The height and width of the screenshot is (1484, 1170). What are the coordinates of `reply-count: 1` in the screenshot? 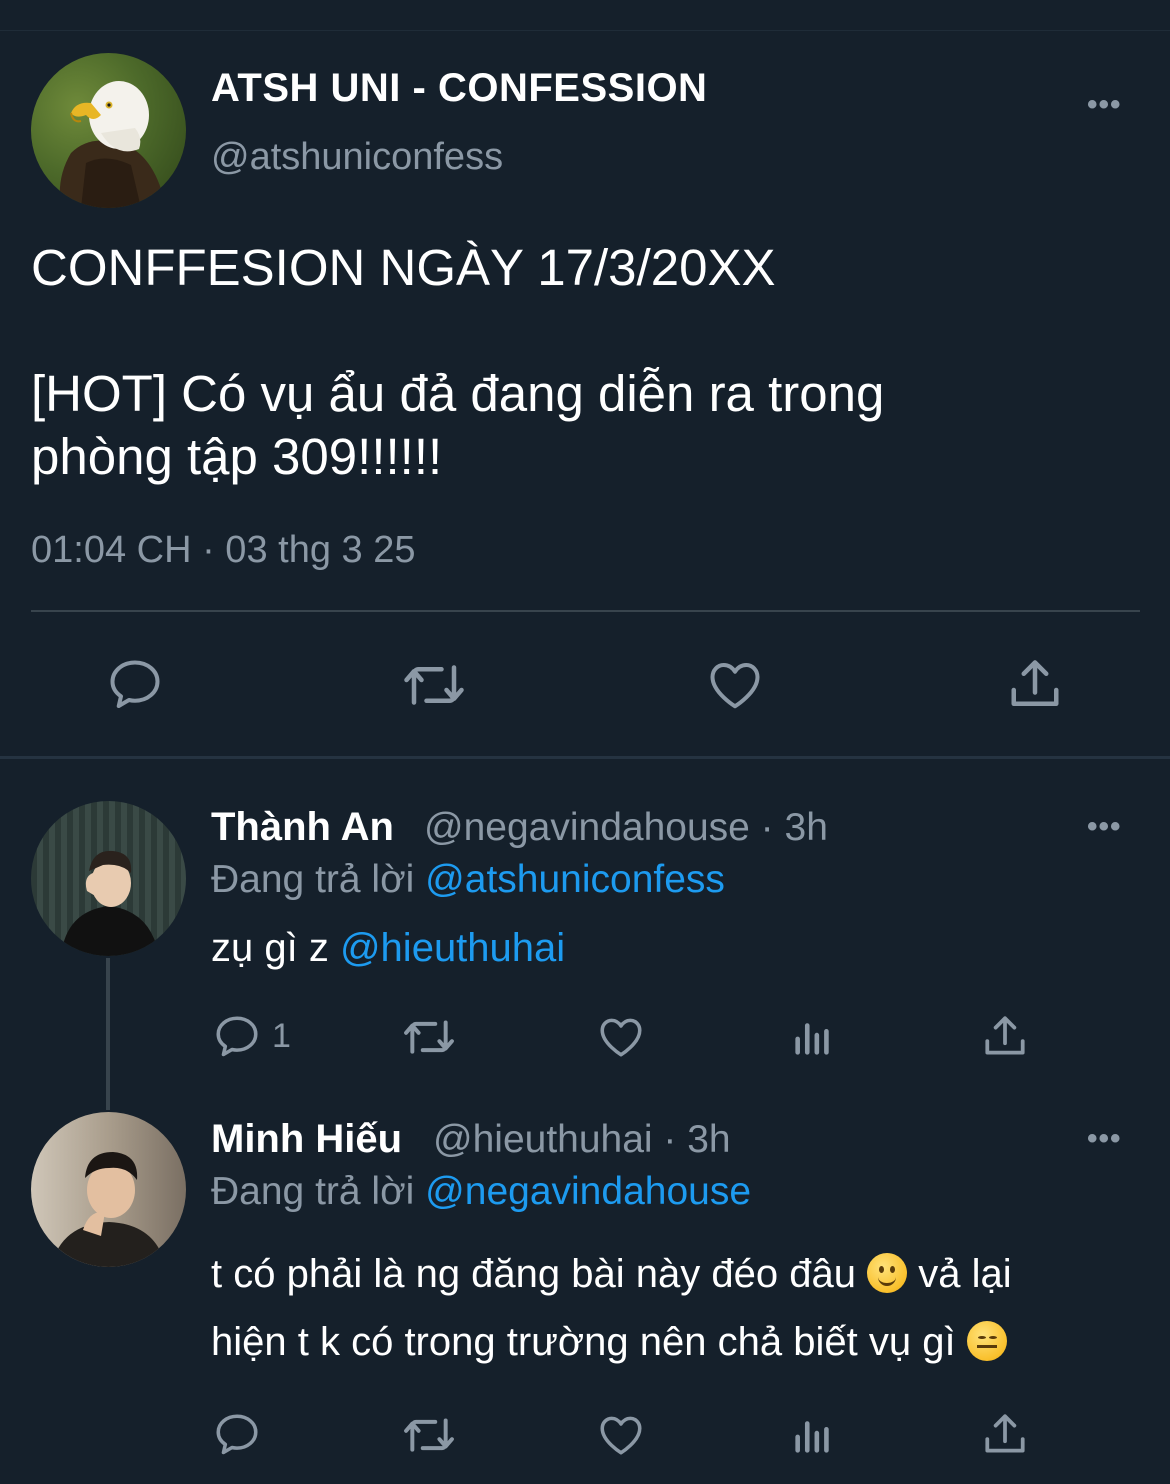 It's located at (281, 1036).